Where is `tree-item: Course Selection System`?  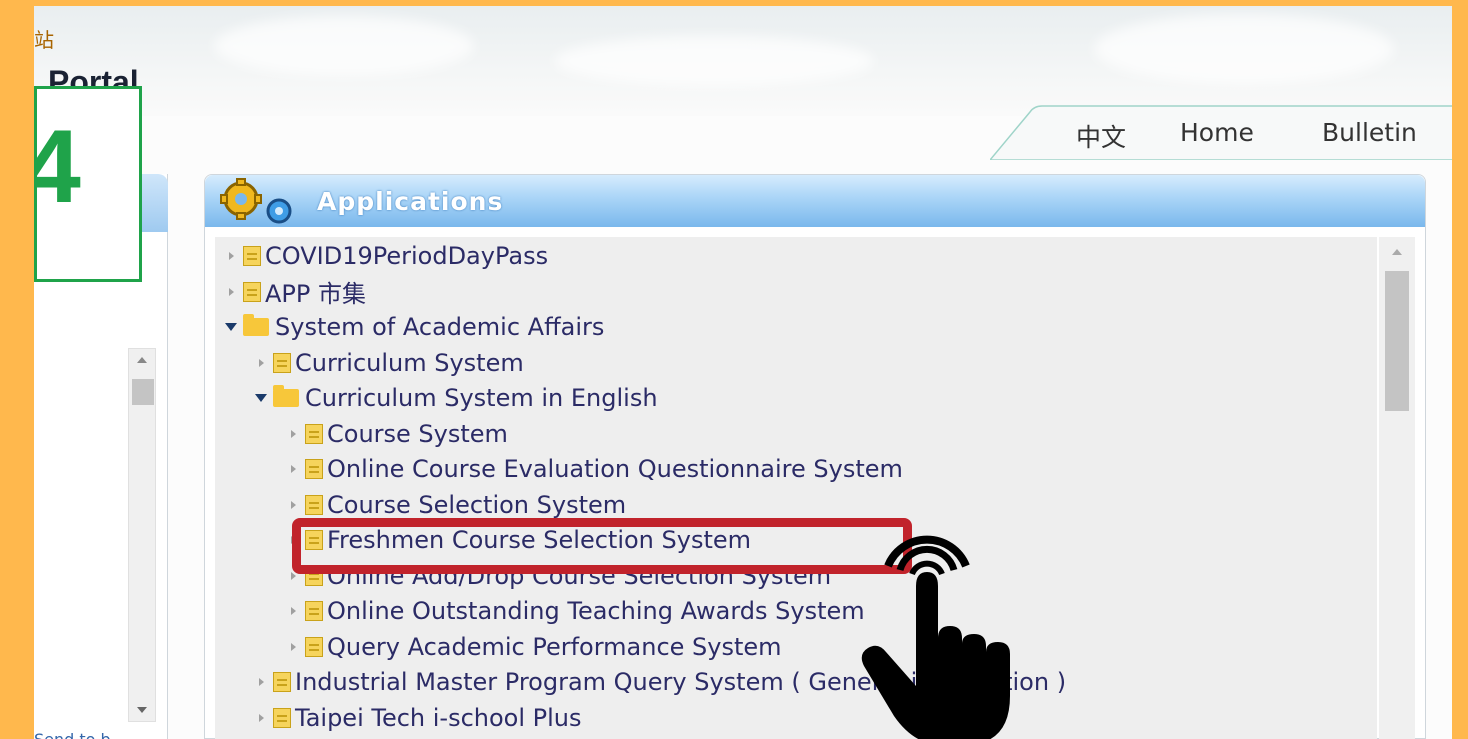 tree-item: Course Selection System is located at coordinates (456, 505).